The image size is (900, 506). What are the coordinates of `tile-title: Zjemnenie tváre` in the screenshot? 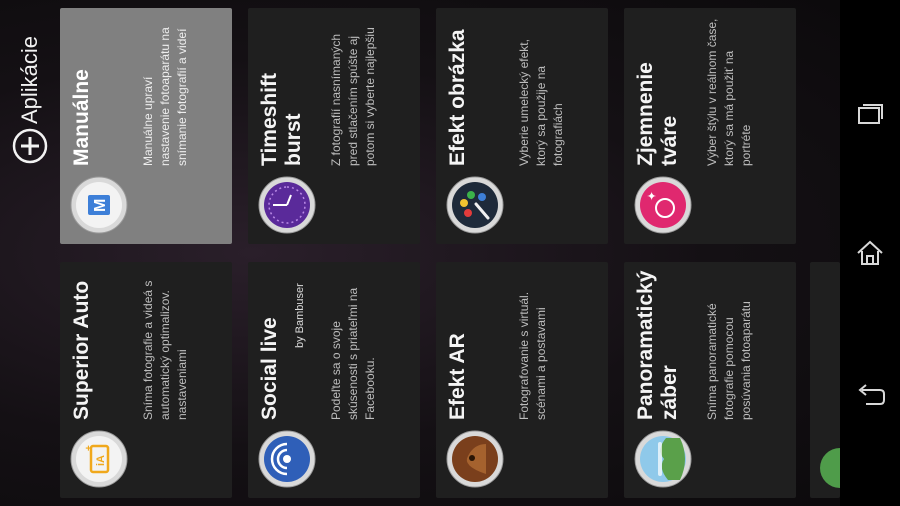 It's located at (657, 114).